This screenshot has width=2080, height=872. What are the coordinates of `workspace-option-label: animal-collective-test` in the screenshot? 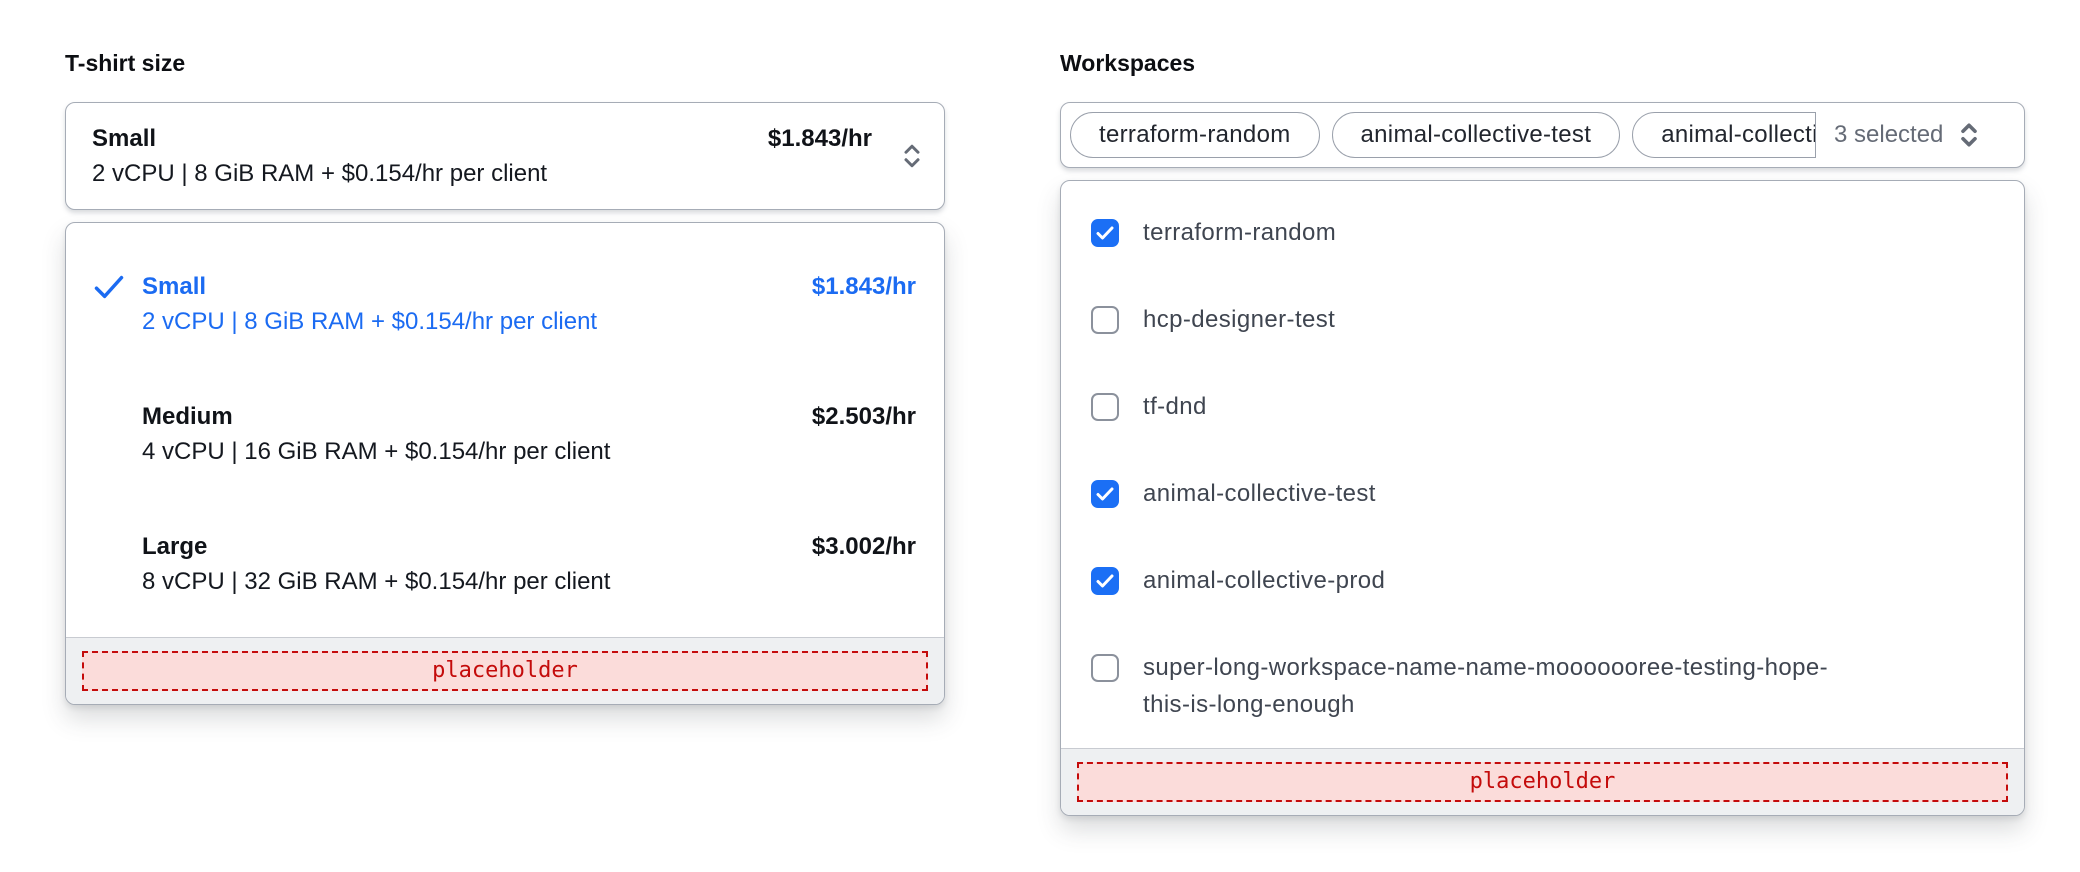 It's located at (1259, 493).